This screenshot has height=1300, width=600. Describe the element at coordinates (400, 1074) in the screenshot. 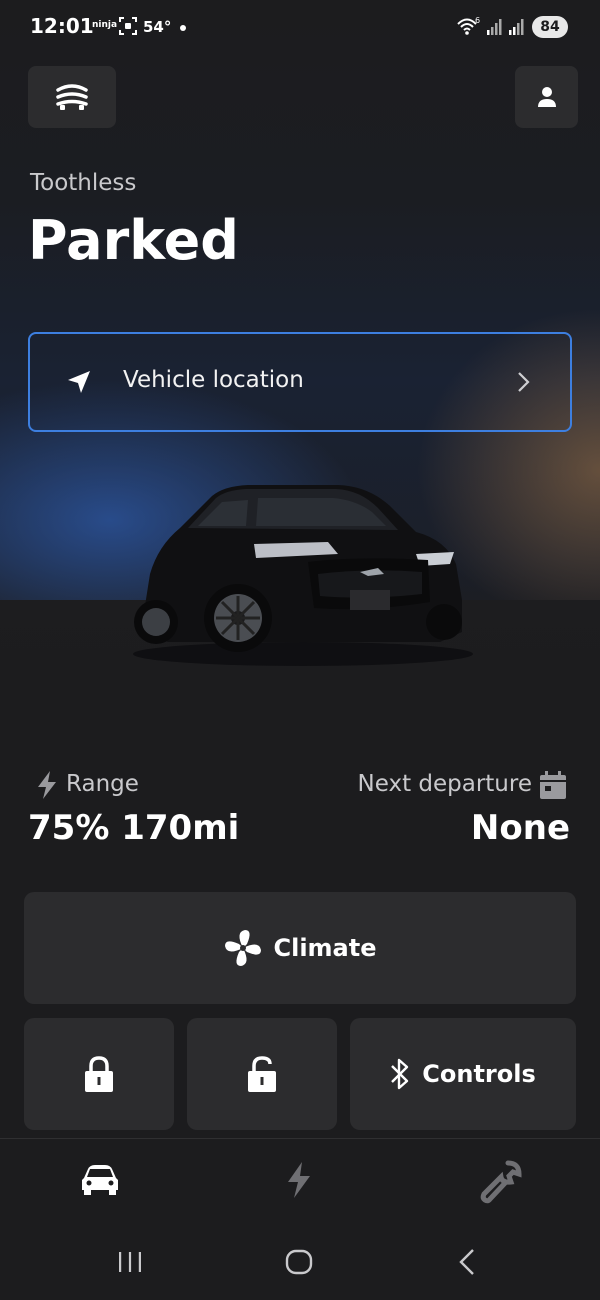

I see `bluetooth-icon` at that location.